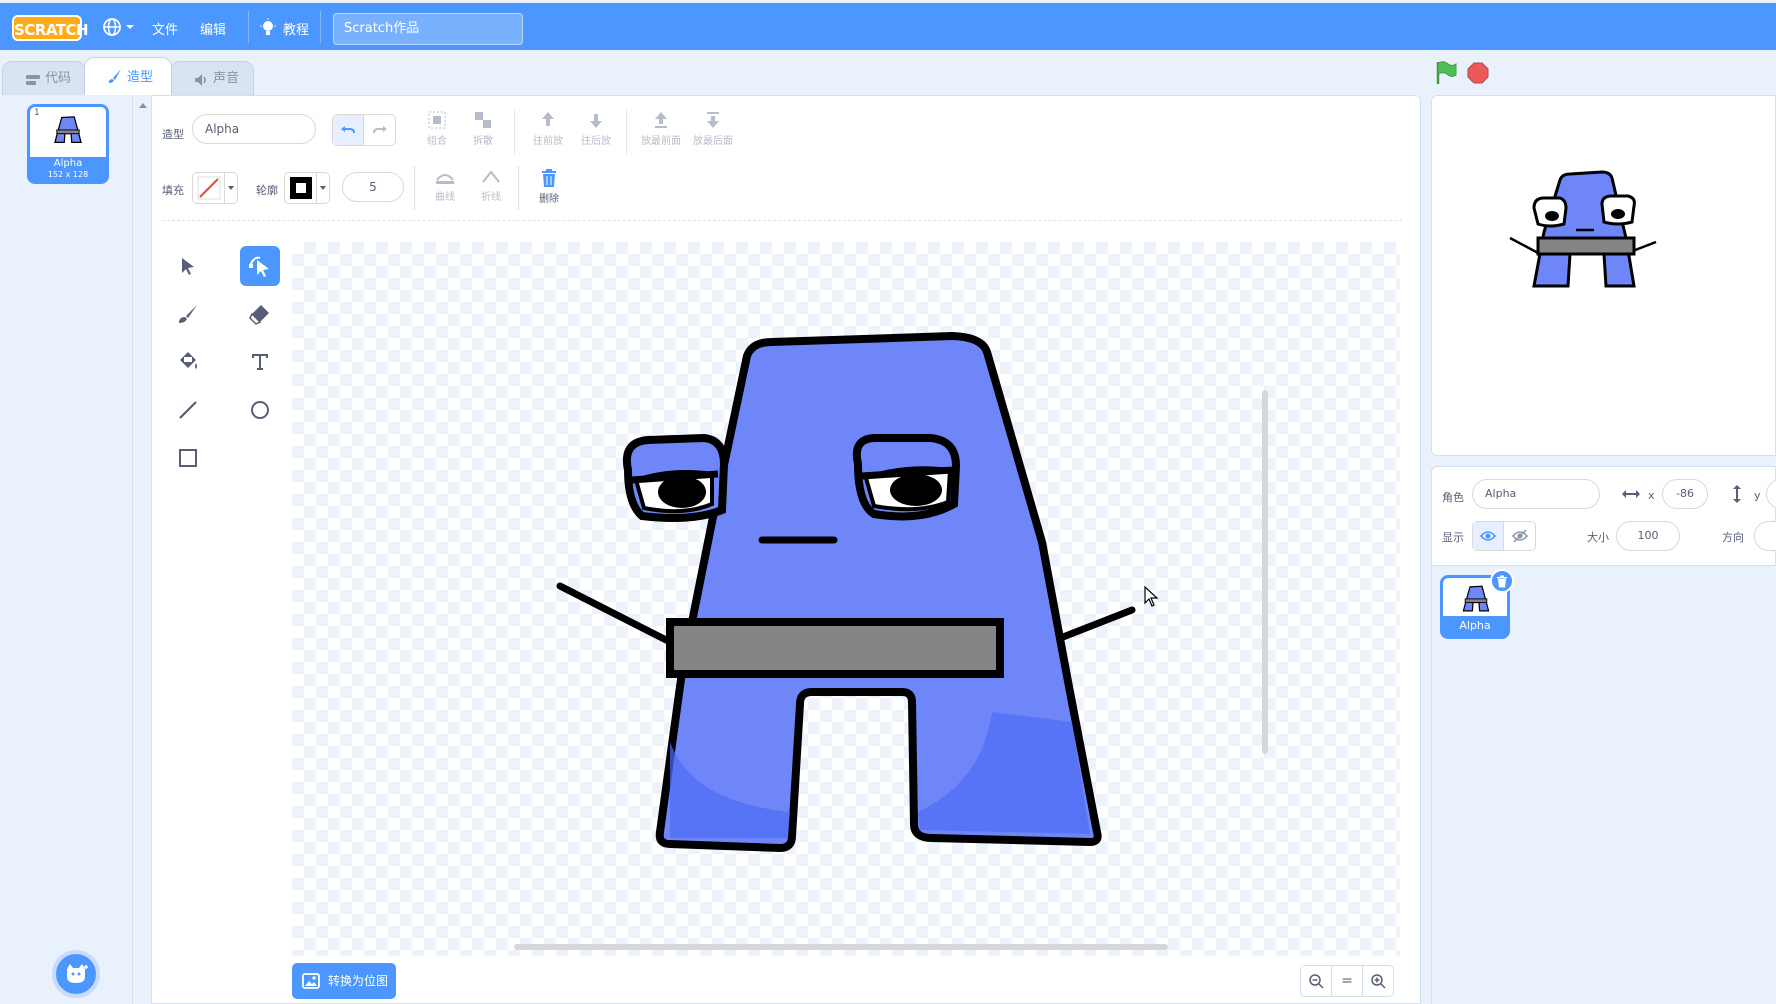 The height and width of the screenshot is (1004, 1776). Describe the element at coordinates (358, 981) in the screenshot. I see `convert-button-label: 转换为位图` at that location.